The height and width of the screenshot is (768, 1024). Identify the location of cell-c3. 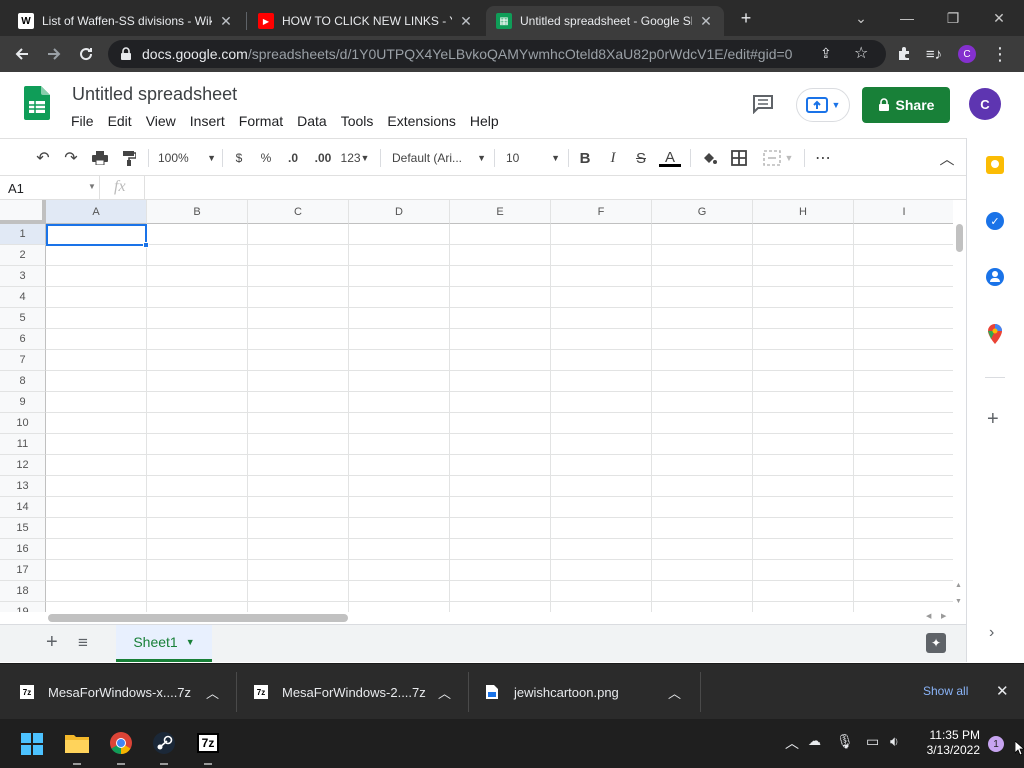
(298, 276).